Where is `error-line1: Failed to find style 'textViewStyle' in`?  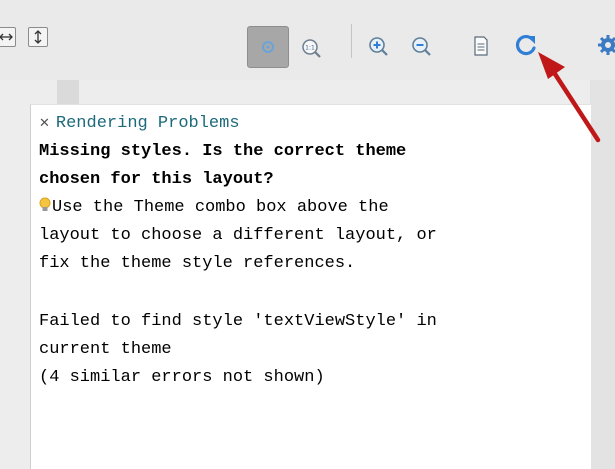
error-line1: Failed to find style 'textViewStyle' in is located at coordinates (238, 321).